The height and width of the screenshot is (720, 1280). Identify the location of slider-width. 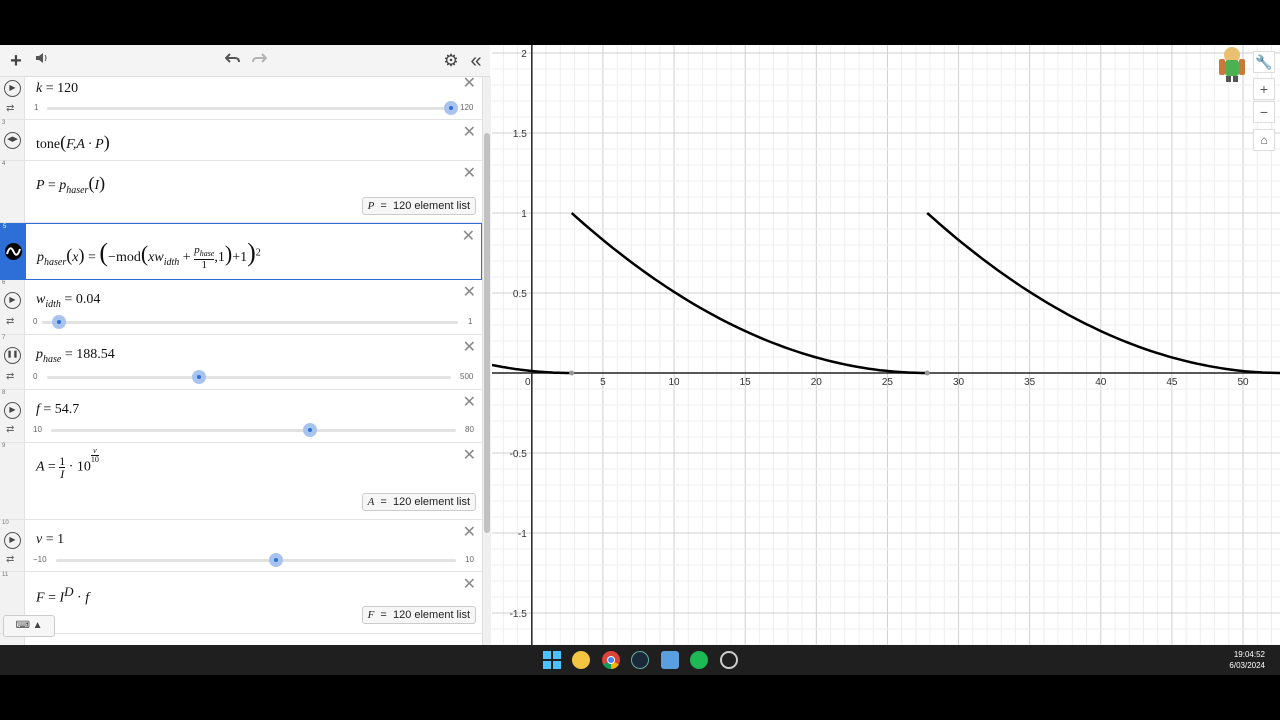
(250, 322).